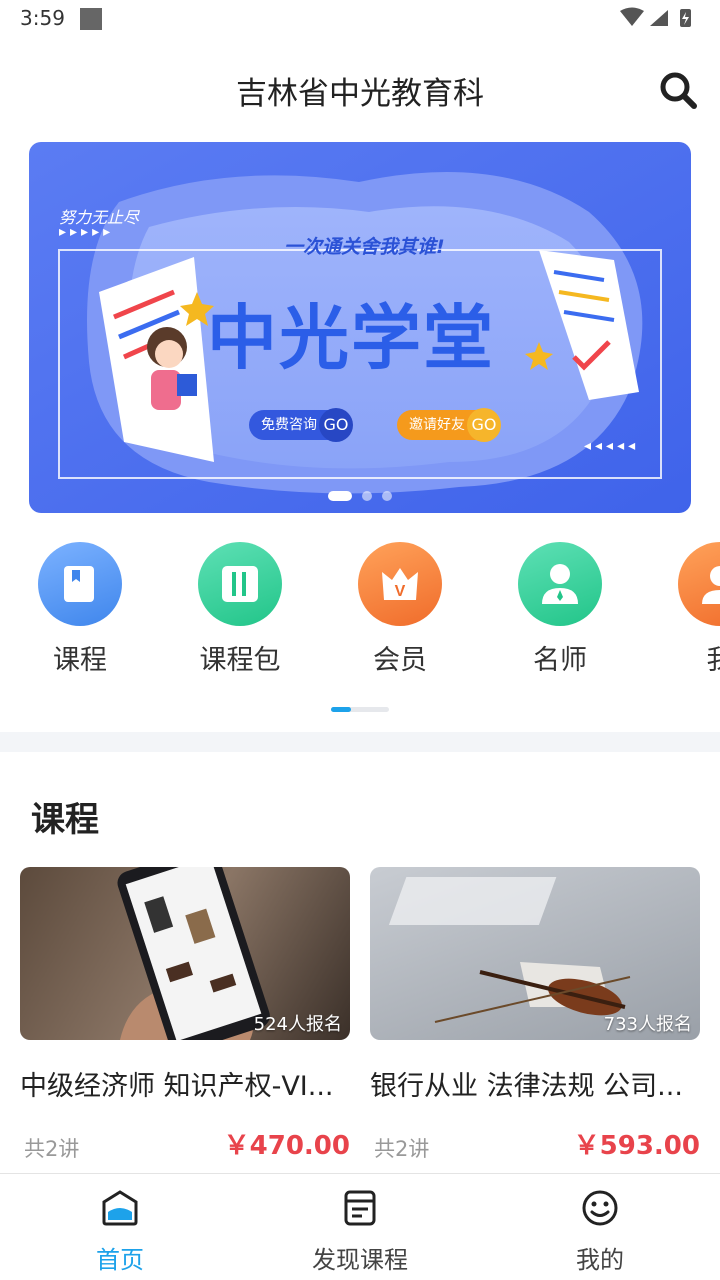  I want to click on category-label: 我, so click(690, 657).